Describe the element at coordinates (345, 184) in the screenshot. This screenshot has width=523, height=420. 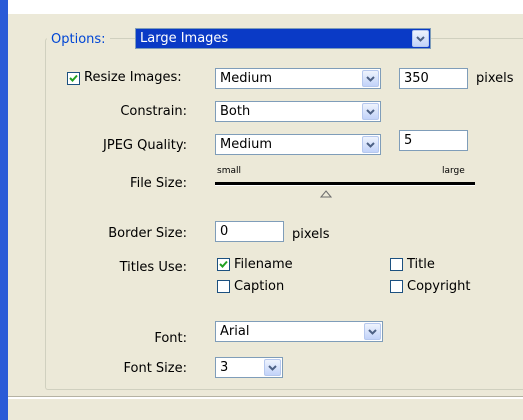
I see `file-size-slider-track` at that location.